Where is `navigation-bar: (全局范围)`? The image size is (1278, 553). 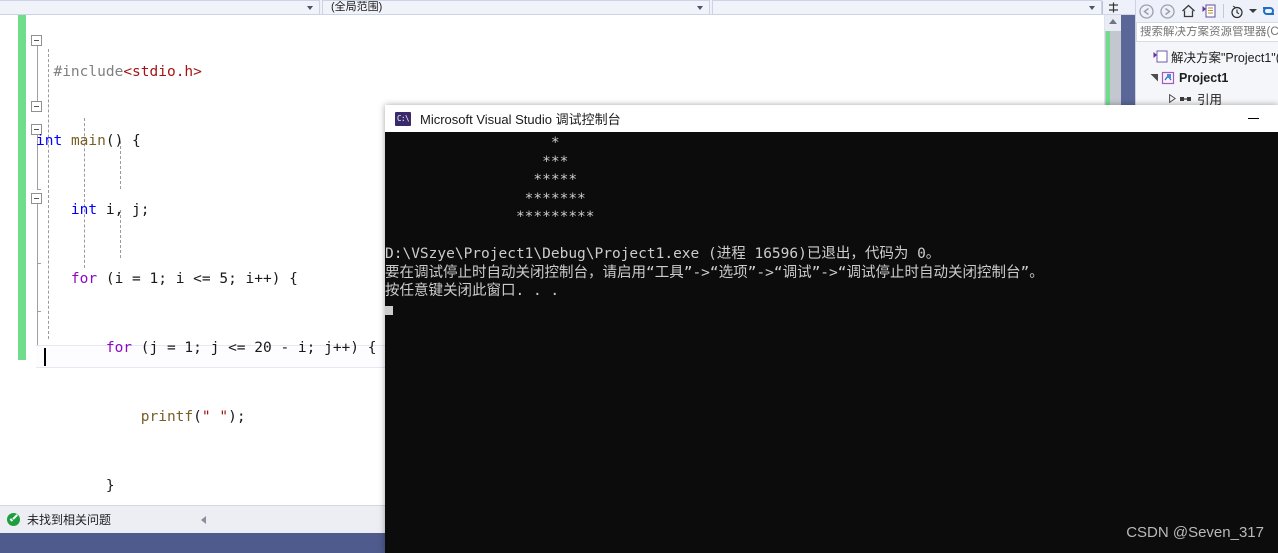
navigation-bar: (全局范围) is located at coordinates (639, 7).